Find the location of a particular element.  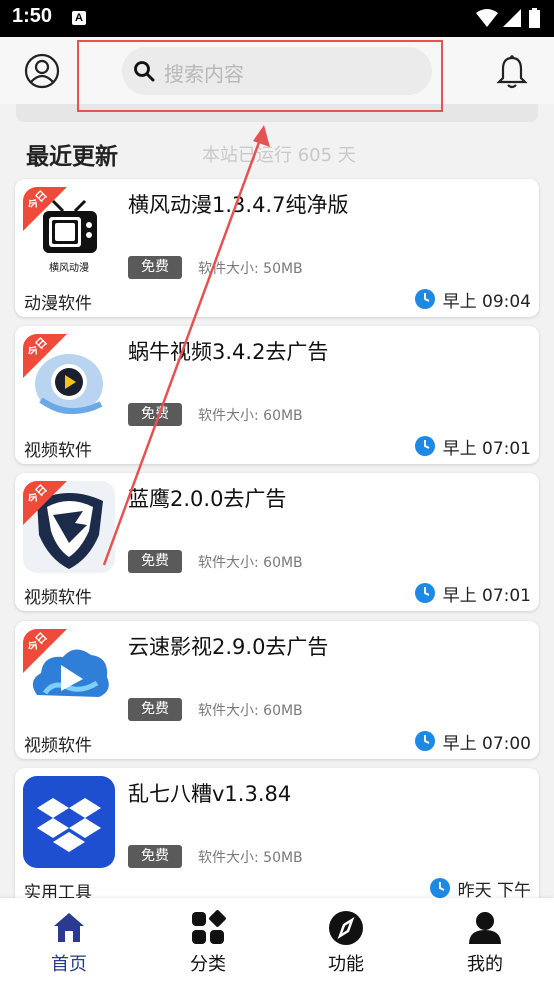

time-text: 早上 09:04 is located at coordinates (486, 301).